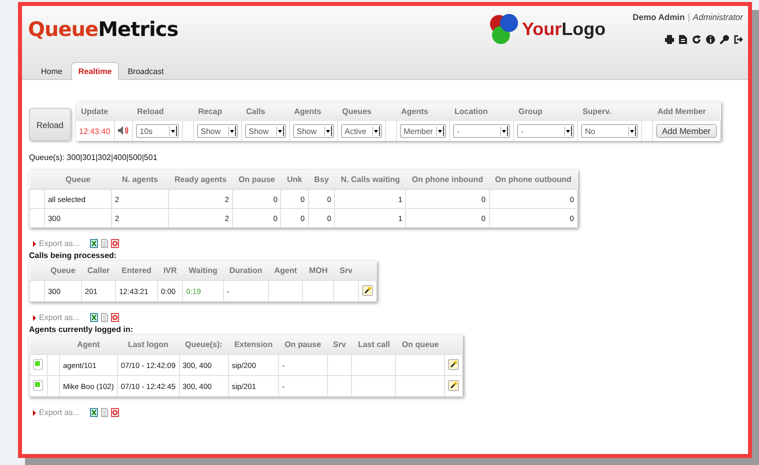 Image resolution: width=759 pixels, height=465 pixels. Describe the element at coordinates (140, 179) in the screenshot. I see `column-header: N. agents` at that location.